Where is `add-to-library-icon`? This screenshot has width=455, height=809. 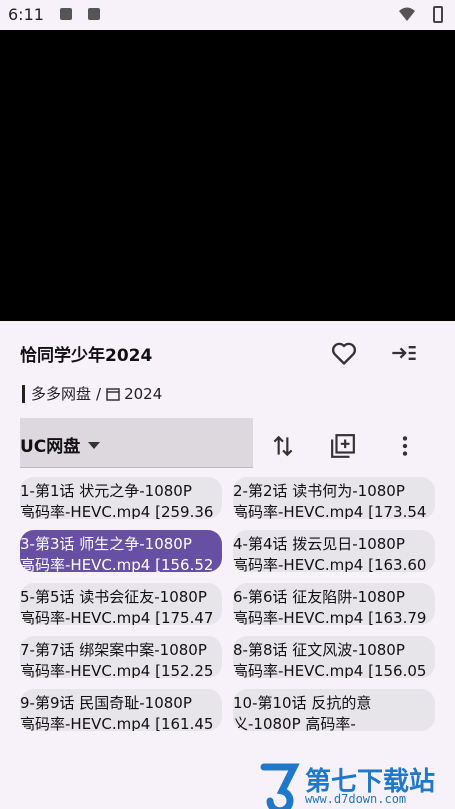 add-to-library-icon is located at coordinates (343, 446).